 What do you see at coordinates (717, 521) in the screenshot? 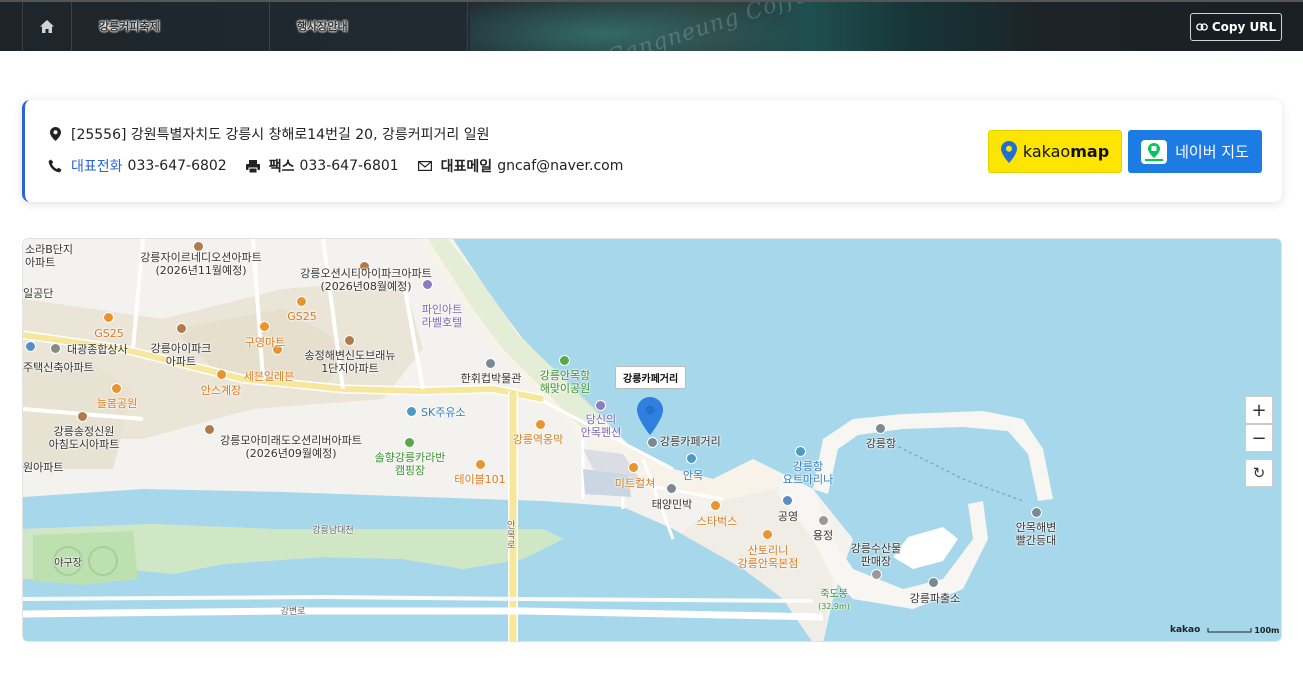
I see `map-label-starbucks: 스타벅스` at bounding box center [717, 521].